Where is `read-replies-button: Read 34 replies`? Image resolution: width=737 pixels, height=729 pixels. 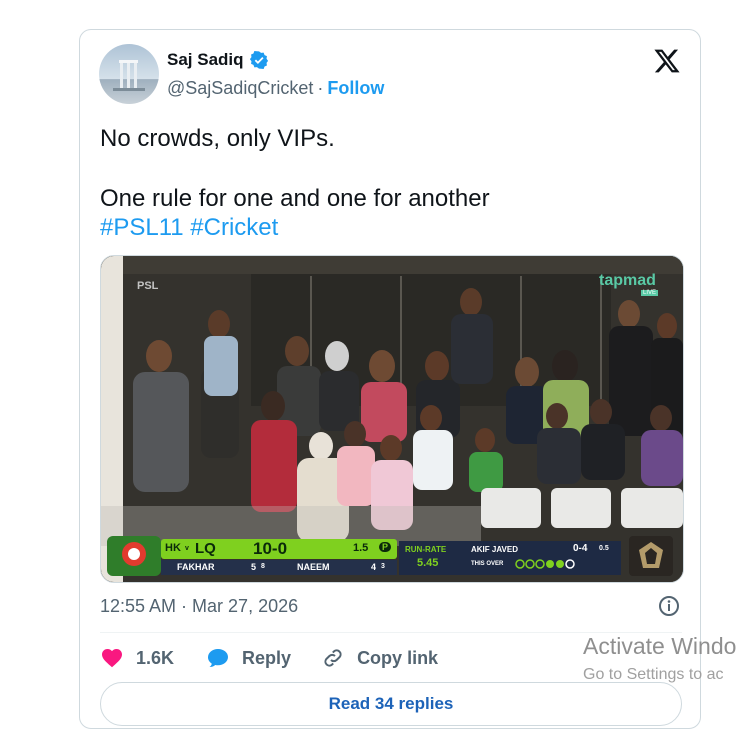
read-replies-button: Read 34 replies is located at coordinates (391, 704).